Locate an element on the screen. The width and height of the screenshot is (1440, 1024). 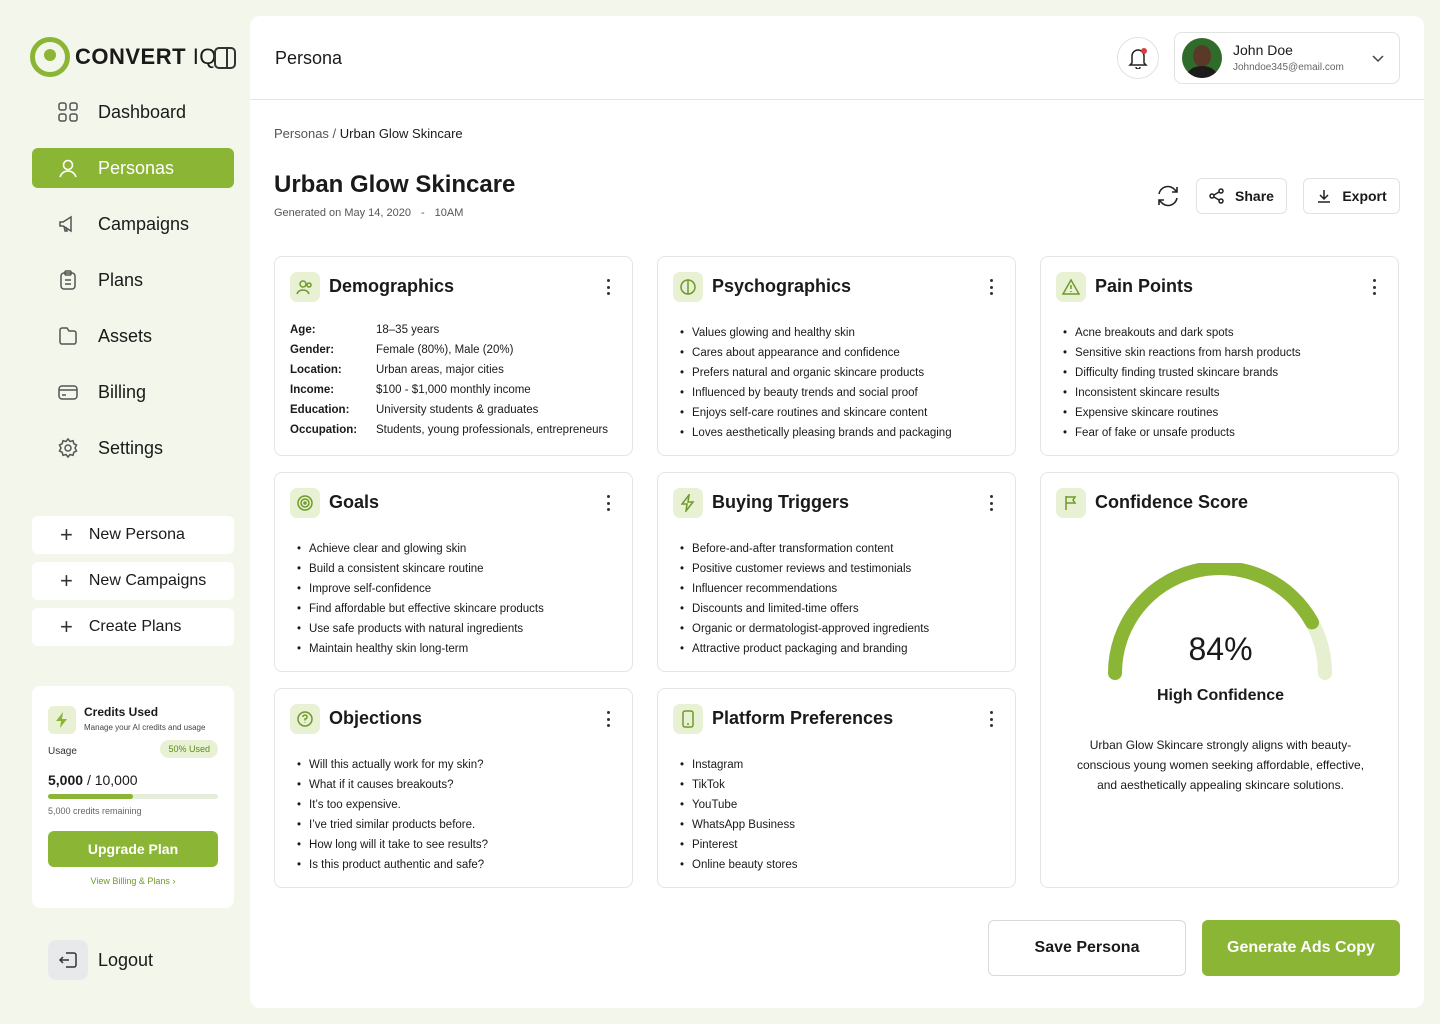
folder-icon is located at coordinates (68, 336).